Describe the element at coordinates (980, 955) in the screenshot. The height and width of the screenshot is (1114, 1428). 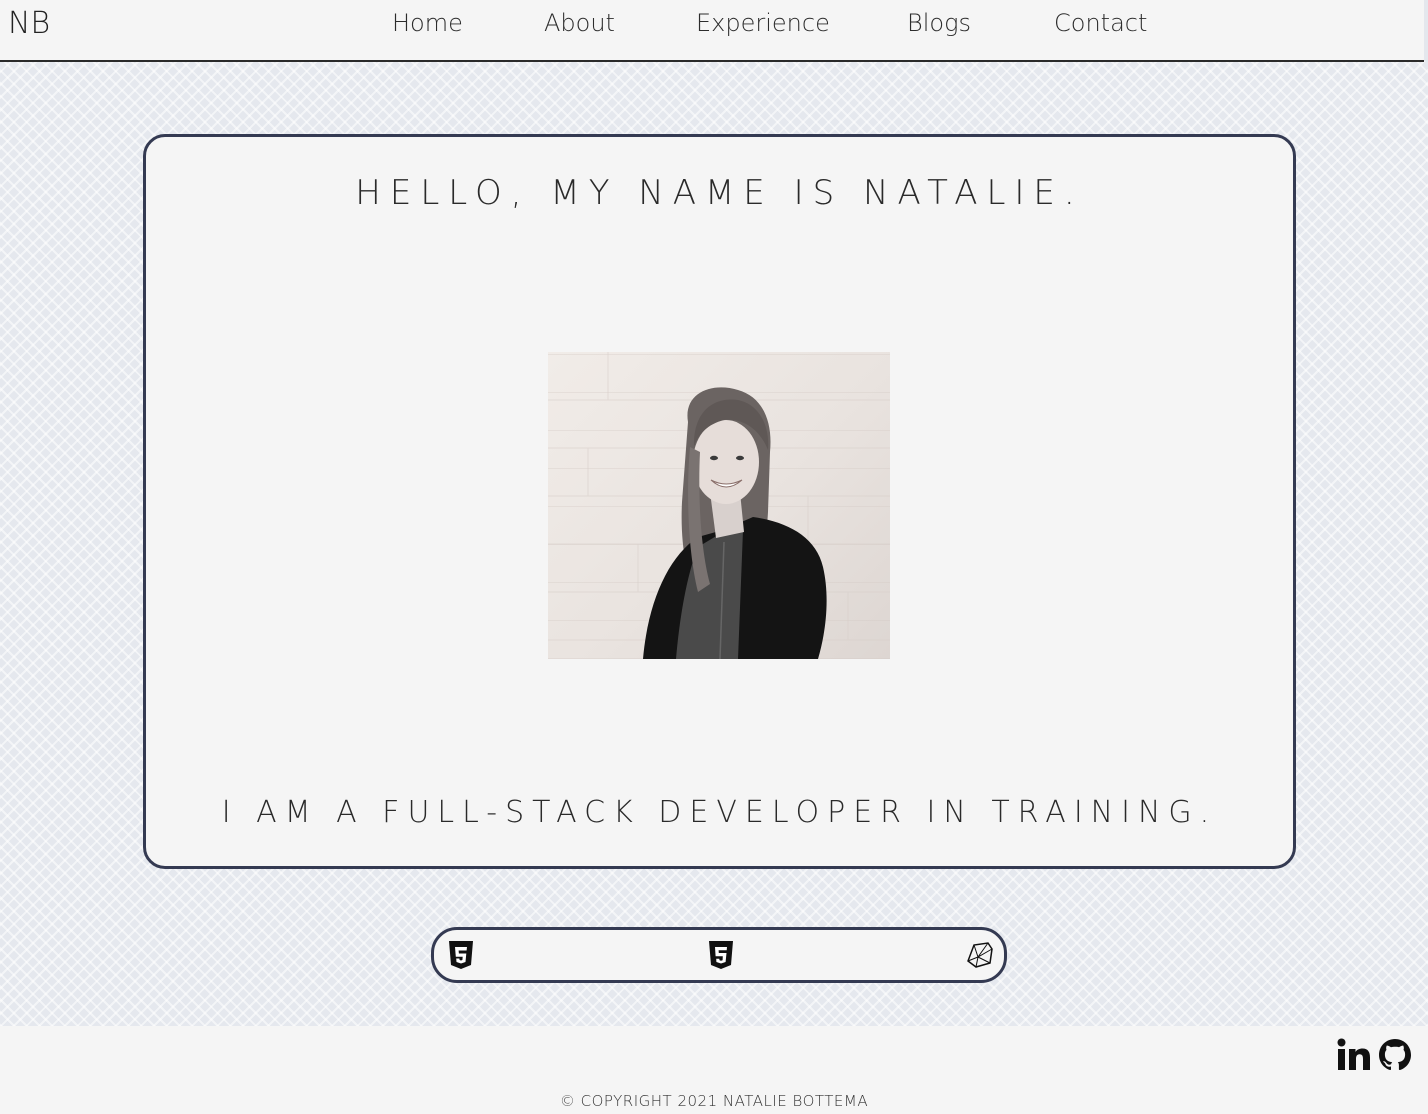
I see `ruby-icon` at that location.